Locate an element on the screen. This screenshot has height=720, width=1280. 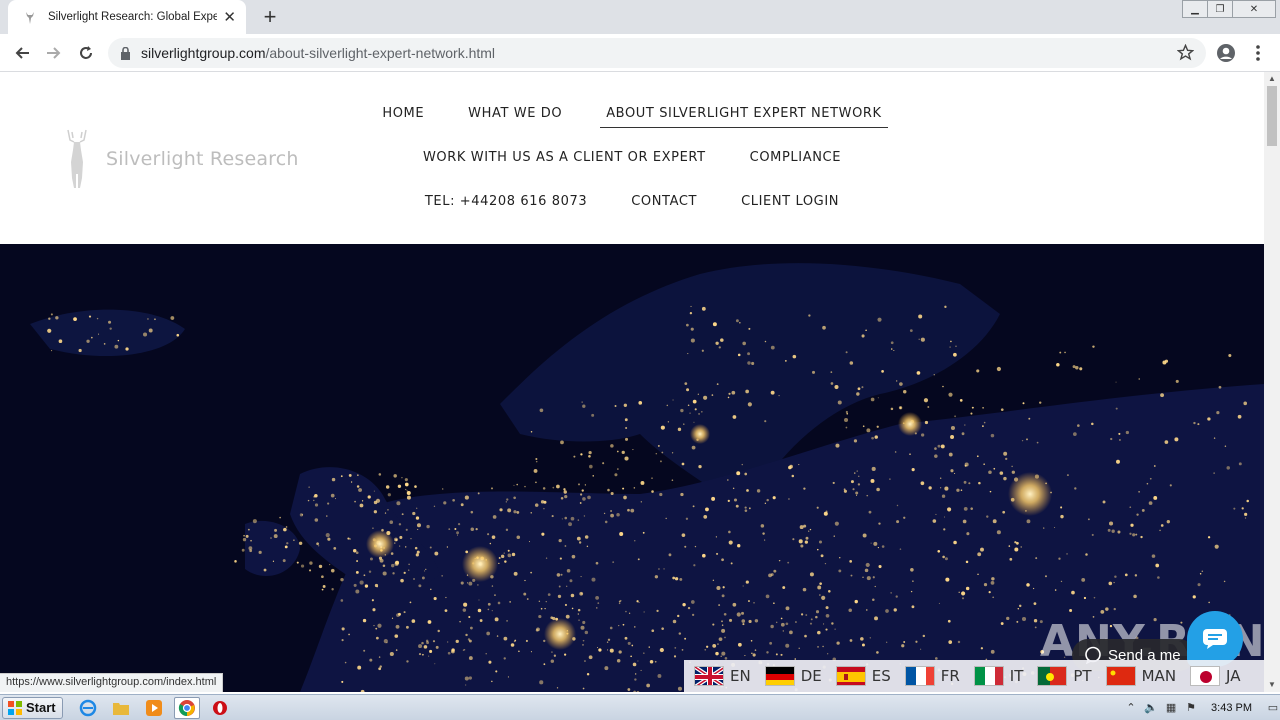
nav-link-about: ABOUT SILVERLIGHT EXPERT NETWORK is located at coordinates (744, 115).